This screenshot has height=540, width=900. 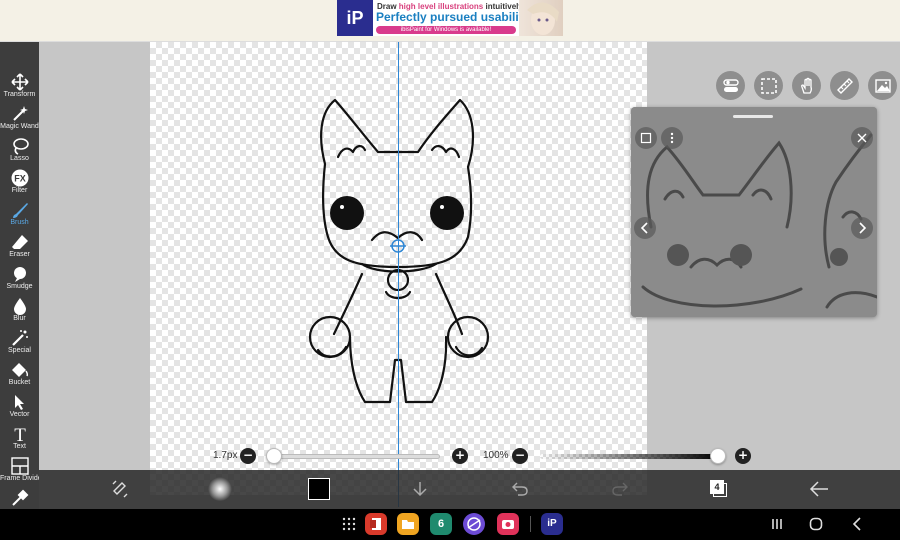 What do you see at coordinates (19, 382) in the screenshot?
I see `tool-label: Bucket` at bounding box center [19, 382].